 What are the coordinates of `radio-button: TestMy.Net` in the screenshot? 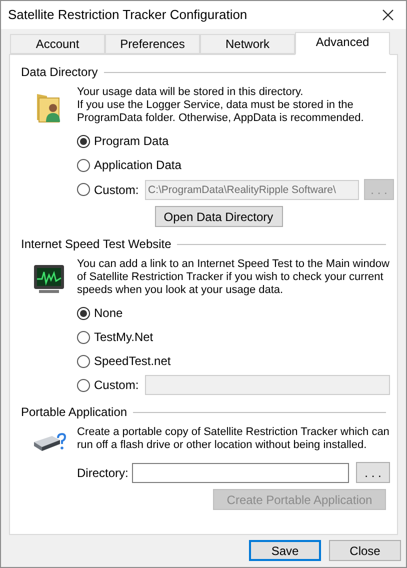 It's located at (115, 337).